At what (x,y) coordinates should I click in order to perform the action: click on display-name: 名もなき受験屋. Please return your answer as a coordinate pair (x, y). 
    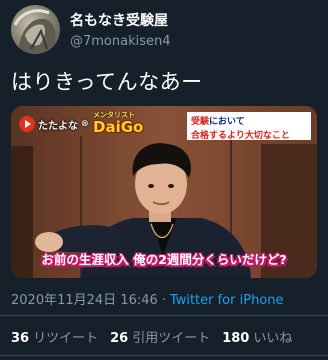
    Looking at the image, I should click on (119, 20).